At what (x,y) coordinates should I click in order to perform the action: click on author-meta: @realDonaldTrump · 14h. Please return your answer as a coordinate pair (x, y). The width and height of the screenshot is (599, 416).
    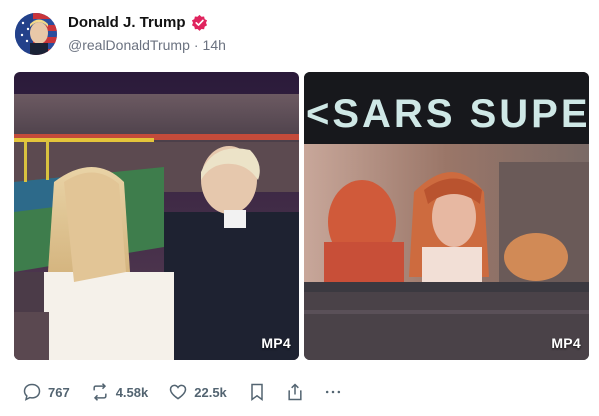
    Looking at the image, I should click on (147, 45).